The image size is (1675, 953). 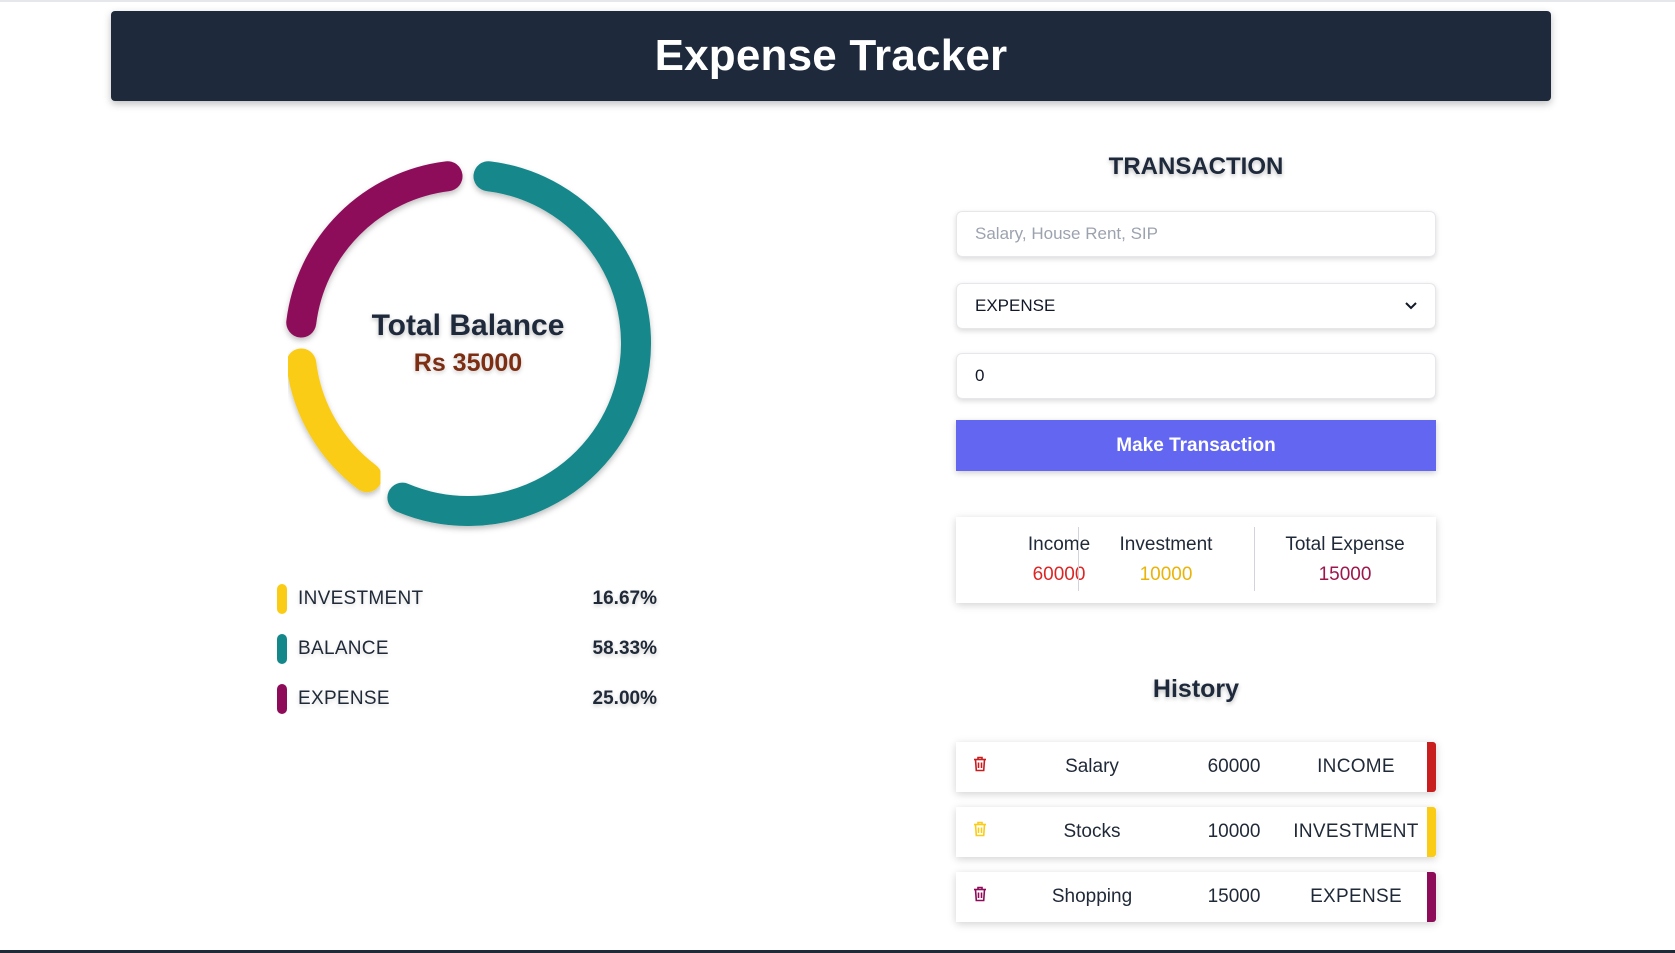 I want to click on legend-label: BALANCE, so click(x=343, y=648).